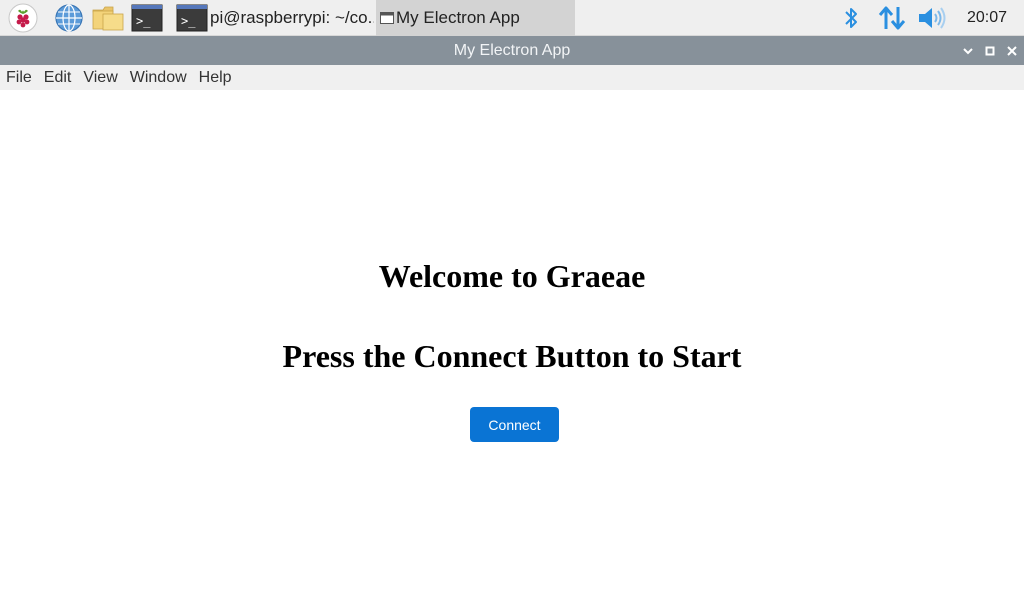 Image resolution: width=1024 pixels, height=600 pixels. I want to click on menu-file: File, so click(19, 77).